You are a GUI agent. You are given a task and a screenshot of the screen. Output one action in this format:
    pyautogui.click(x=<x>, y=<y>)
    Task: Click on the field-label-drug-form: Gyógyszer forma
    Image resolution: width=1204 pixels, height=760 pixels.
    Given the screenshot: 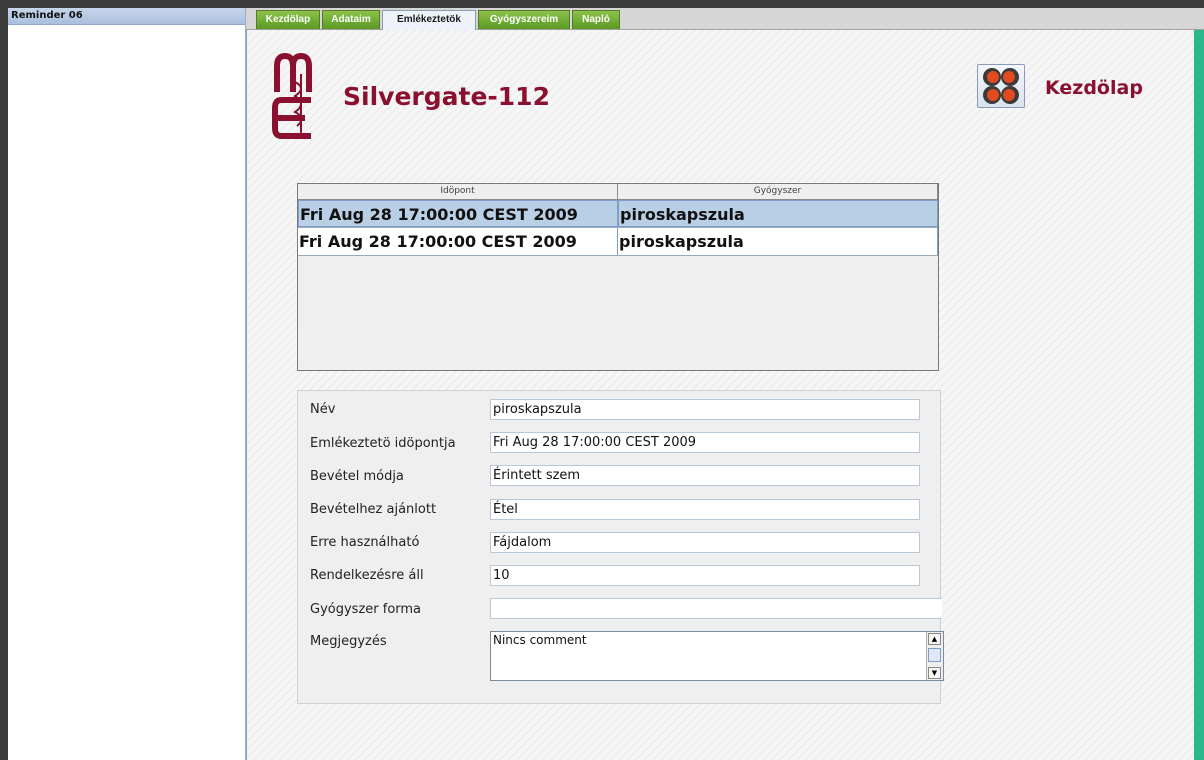 What is the action you would take?
    pyautogui.click(x=366, y=609)
    